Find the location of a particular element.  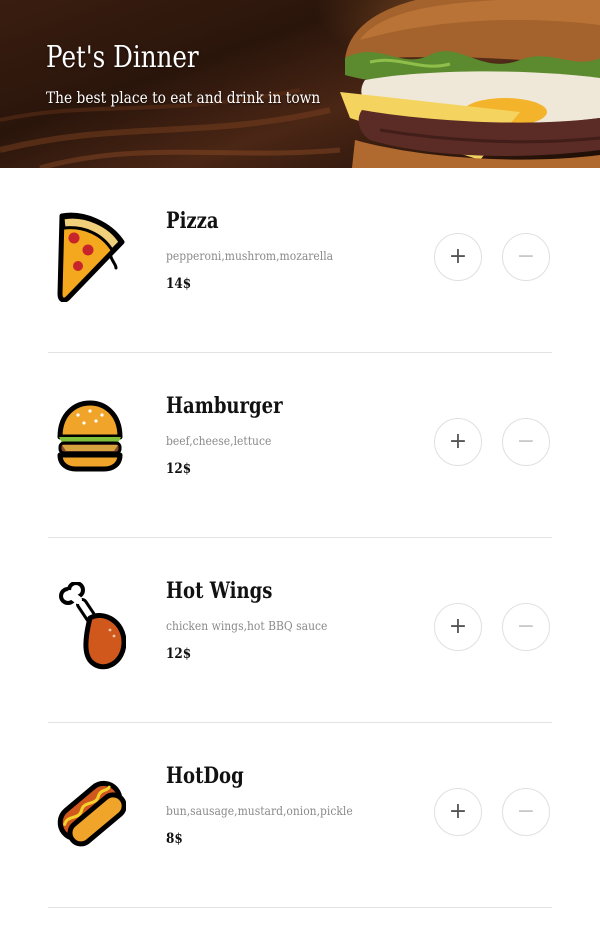

add-hotdog-button: + is located at coordinates (458, 812).